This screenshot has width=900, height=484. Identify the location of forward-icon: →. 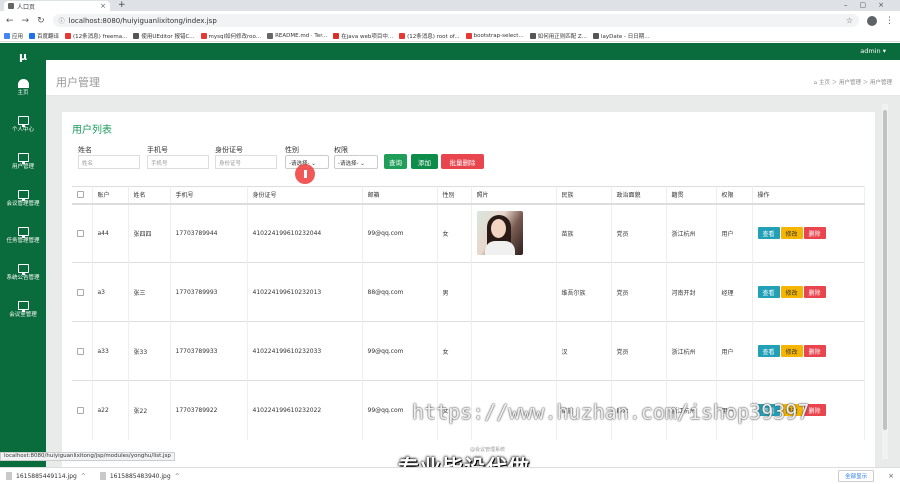
(26, 21).